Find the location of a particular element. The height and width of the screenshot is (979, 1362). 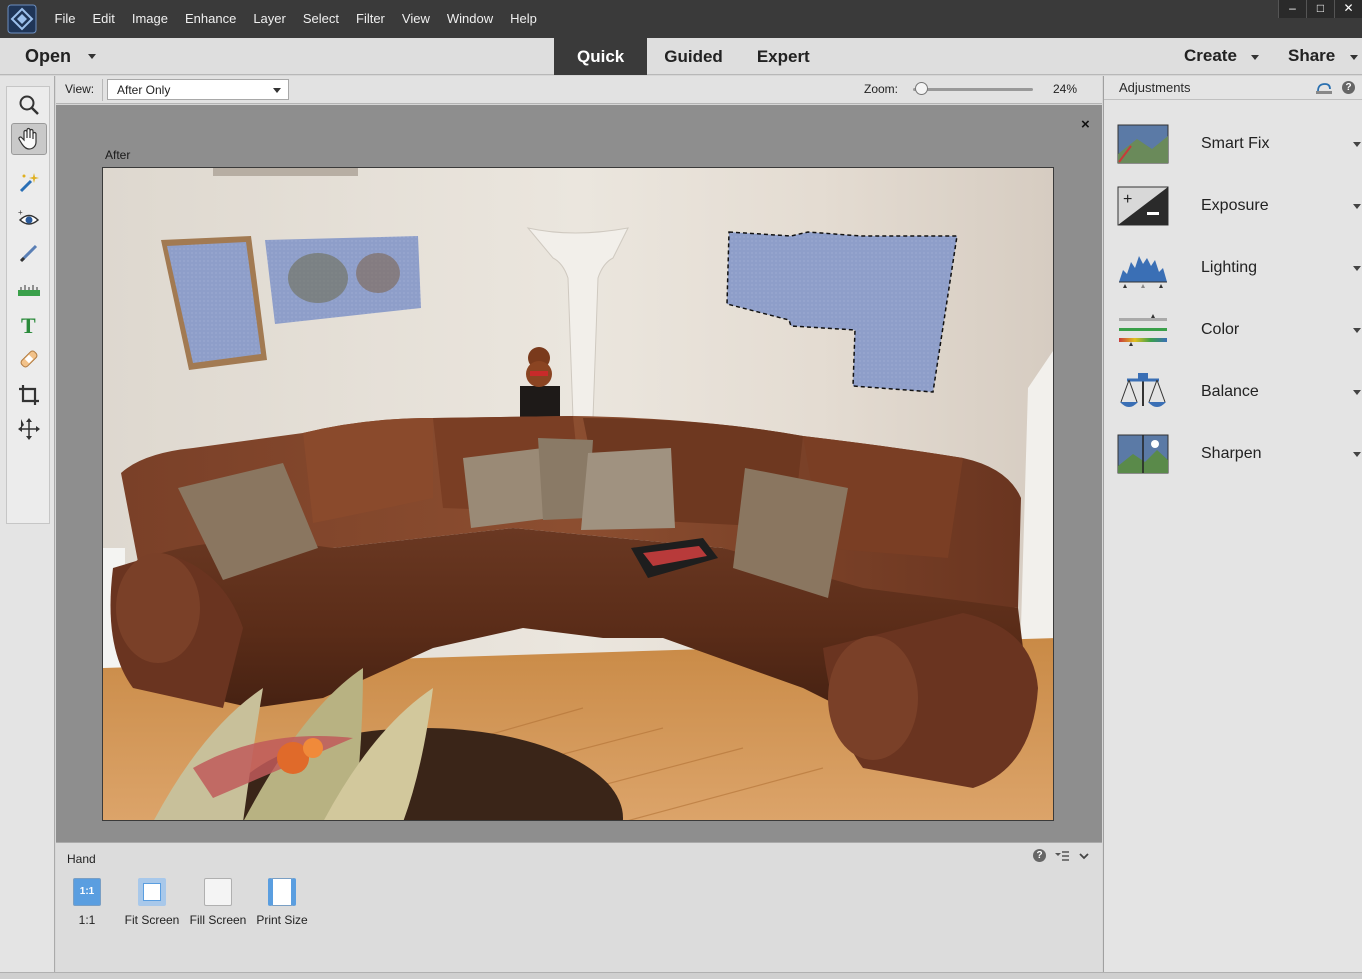

collapse-chevron-icon is located at coordinates (1084, 856).